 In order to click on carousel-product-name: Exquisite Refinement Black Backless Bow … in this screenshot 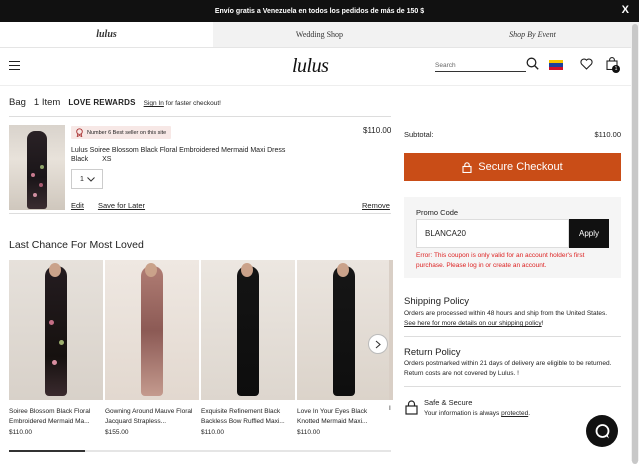, I will do `click(248, 416)`.